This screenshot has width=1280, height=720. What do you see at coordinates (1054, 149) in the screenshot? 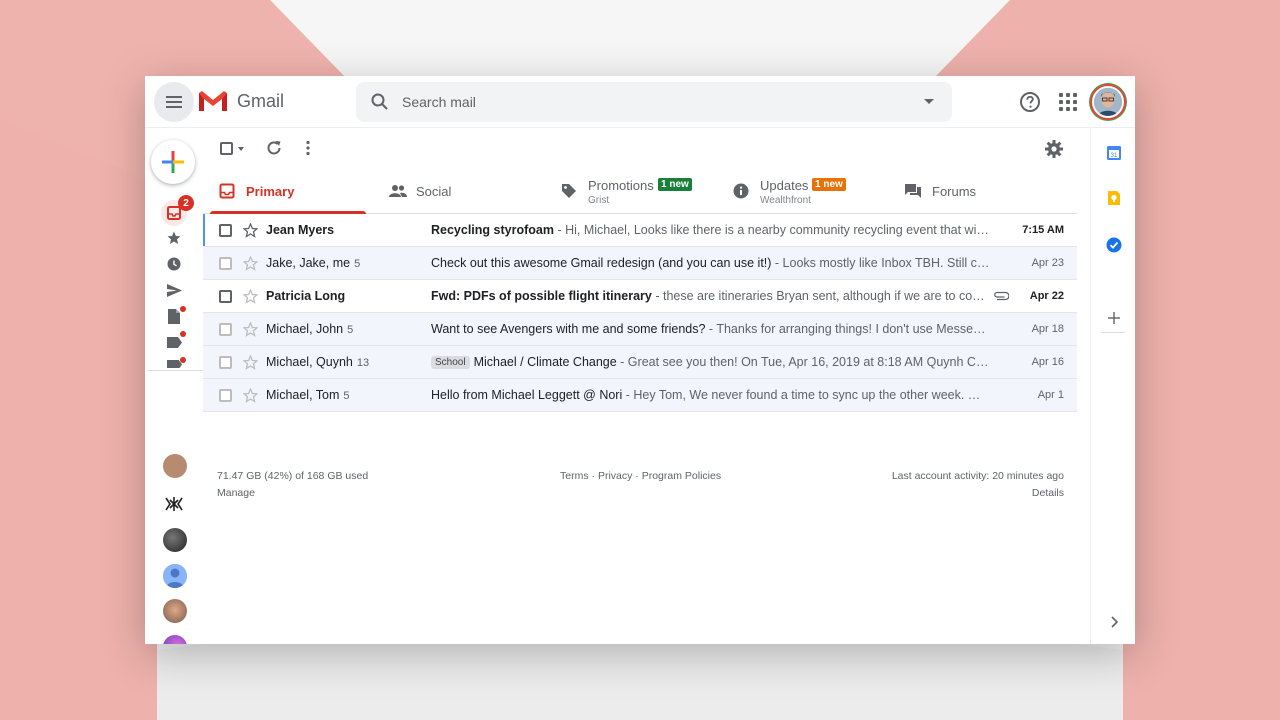
I see `settings-gear-icon` at bounding box center [1054, 149].